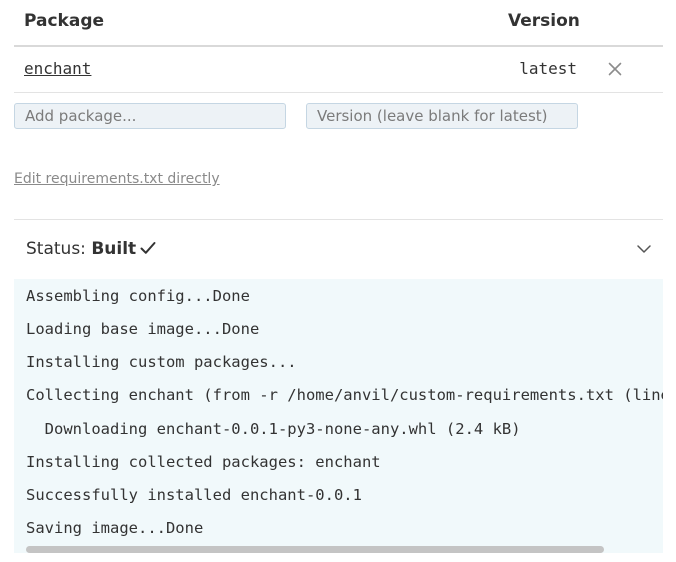 This screenshot has width=676, height=562. Describe the element at coordinates (442, 116) in the screenshot. I see `version-input` at that location.